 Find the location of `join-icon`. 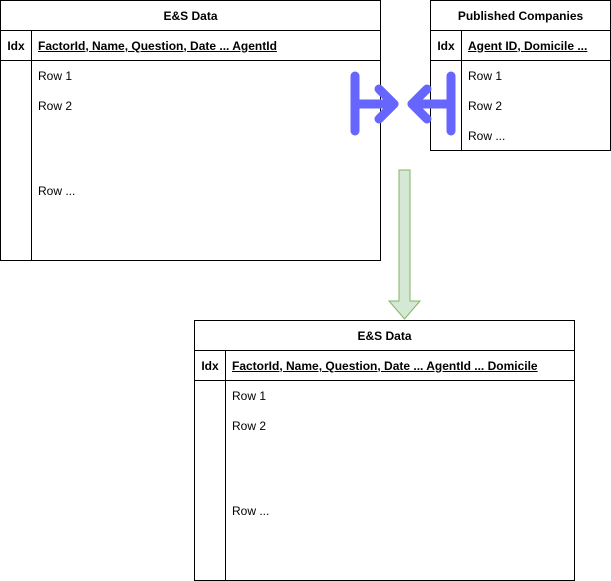

join-icon is located at coordinates (403, 103).